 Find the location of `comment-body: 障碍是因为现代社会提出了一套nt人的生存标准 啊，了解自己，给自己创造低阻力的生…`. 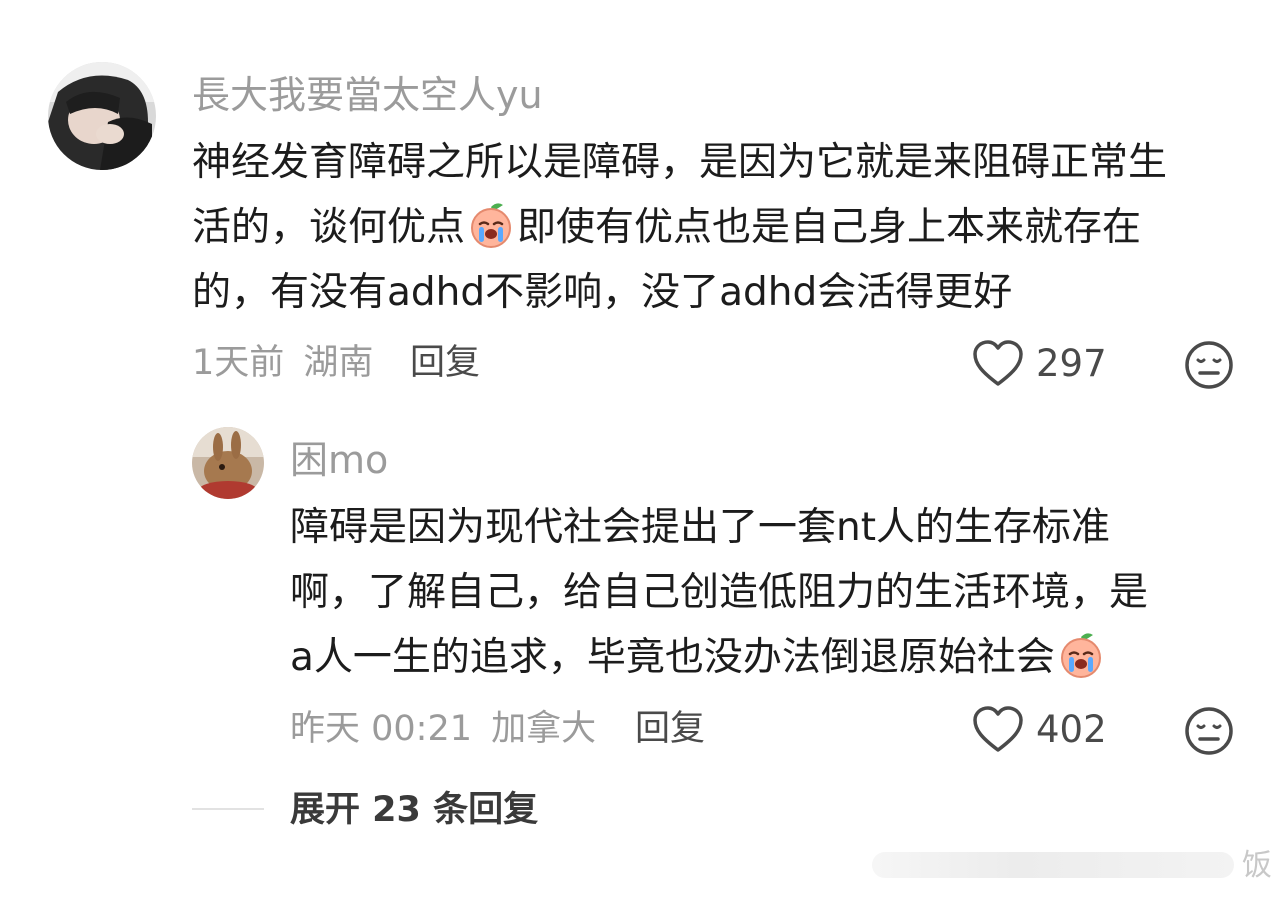

comment-body: 障碍是因为现代社会提出了一套nt人的生存标准 啊，了解自己，给自己创造低阻力的生… is located at coordinates (719, 592).